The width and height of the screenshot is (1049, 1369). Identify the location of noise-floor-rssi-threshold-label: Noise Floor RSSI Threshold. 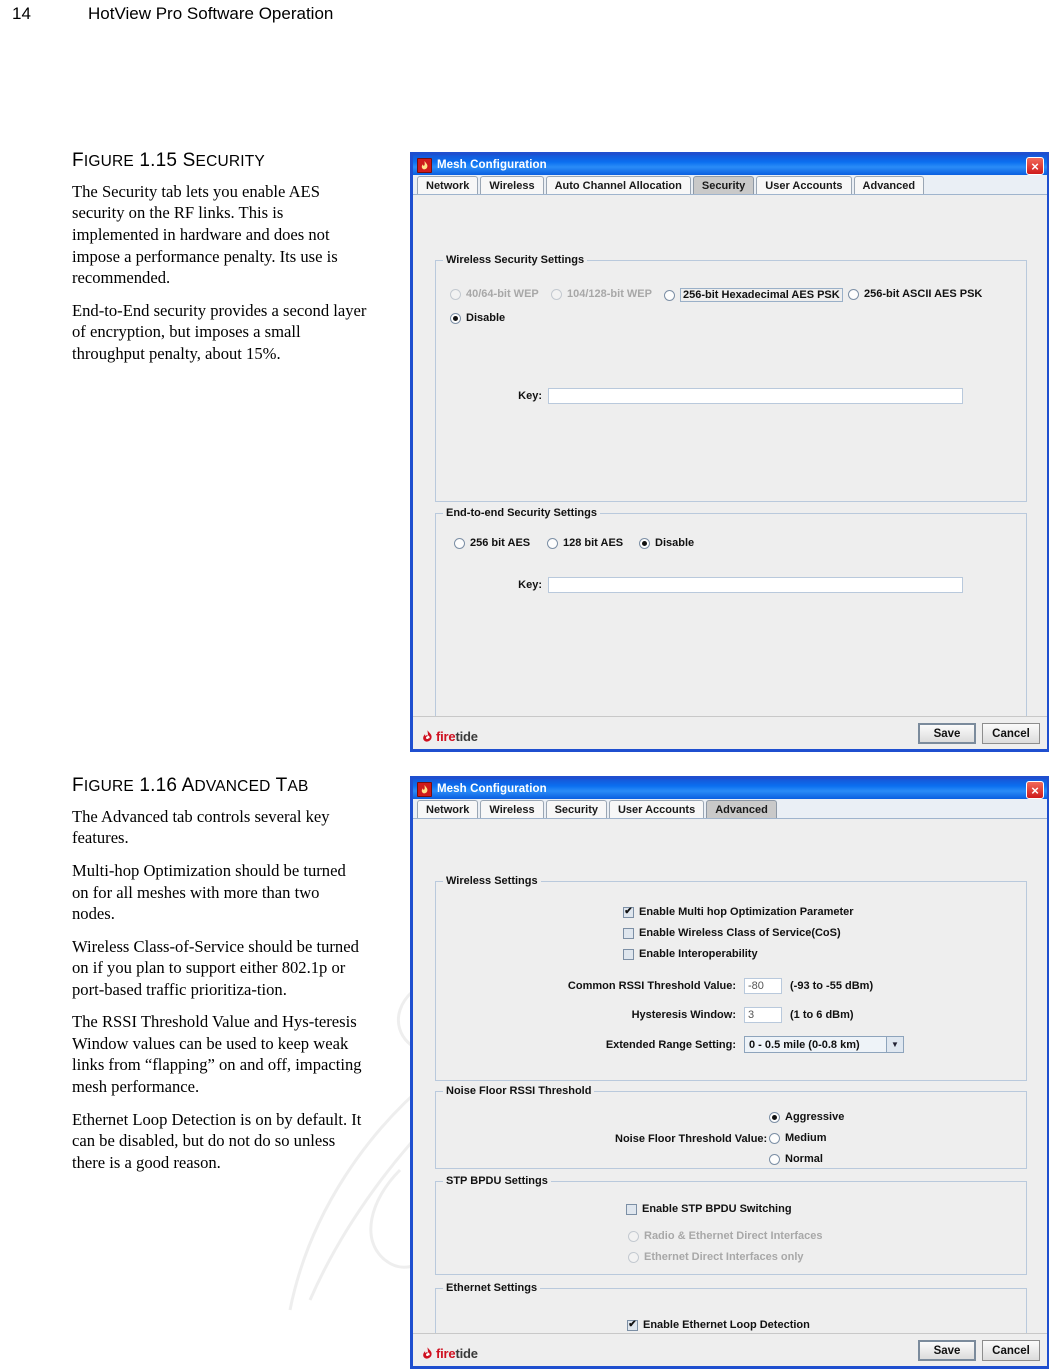
(519, 1091).